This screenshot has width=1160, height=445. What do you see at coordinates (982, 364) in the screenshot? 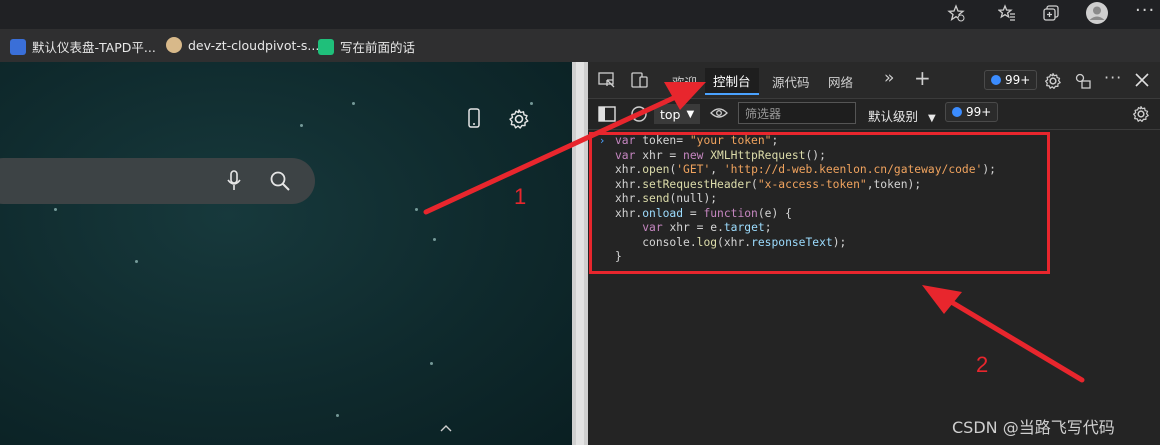
I see `annotation-label-2: 2` at bounding box center [982, 364].